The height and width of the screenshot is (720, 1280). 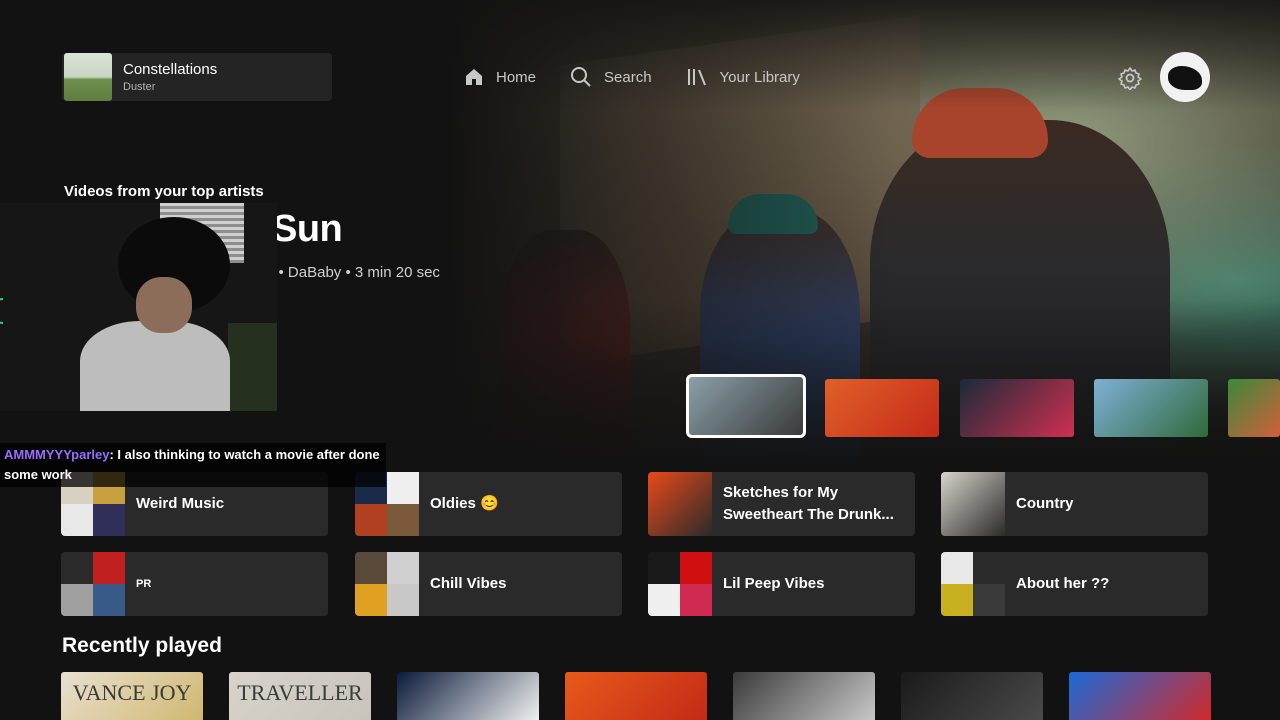 I want to click on library-icon, so click(x=696, y=77).